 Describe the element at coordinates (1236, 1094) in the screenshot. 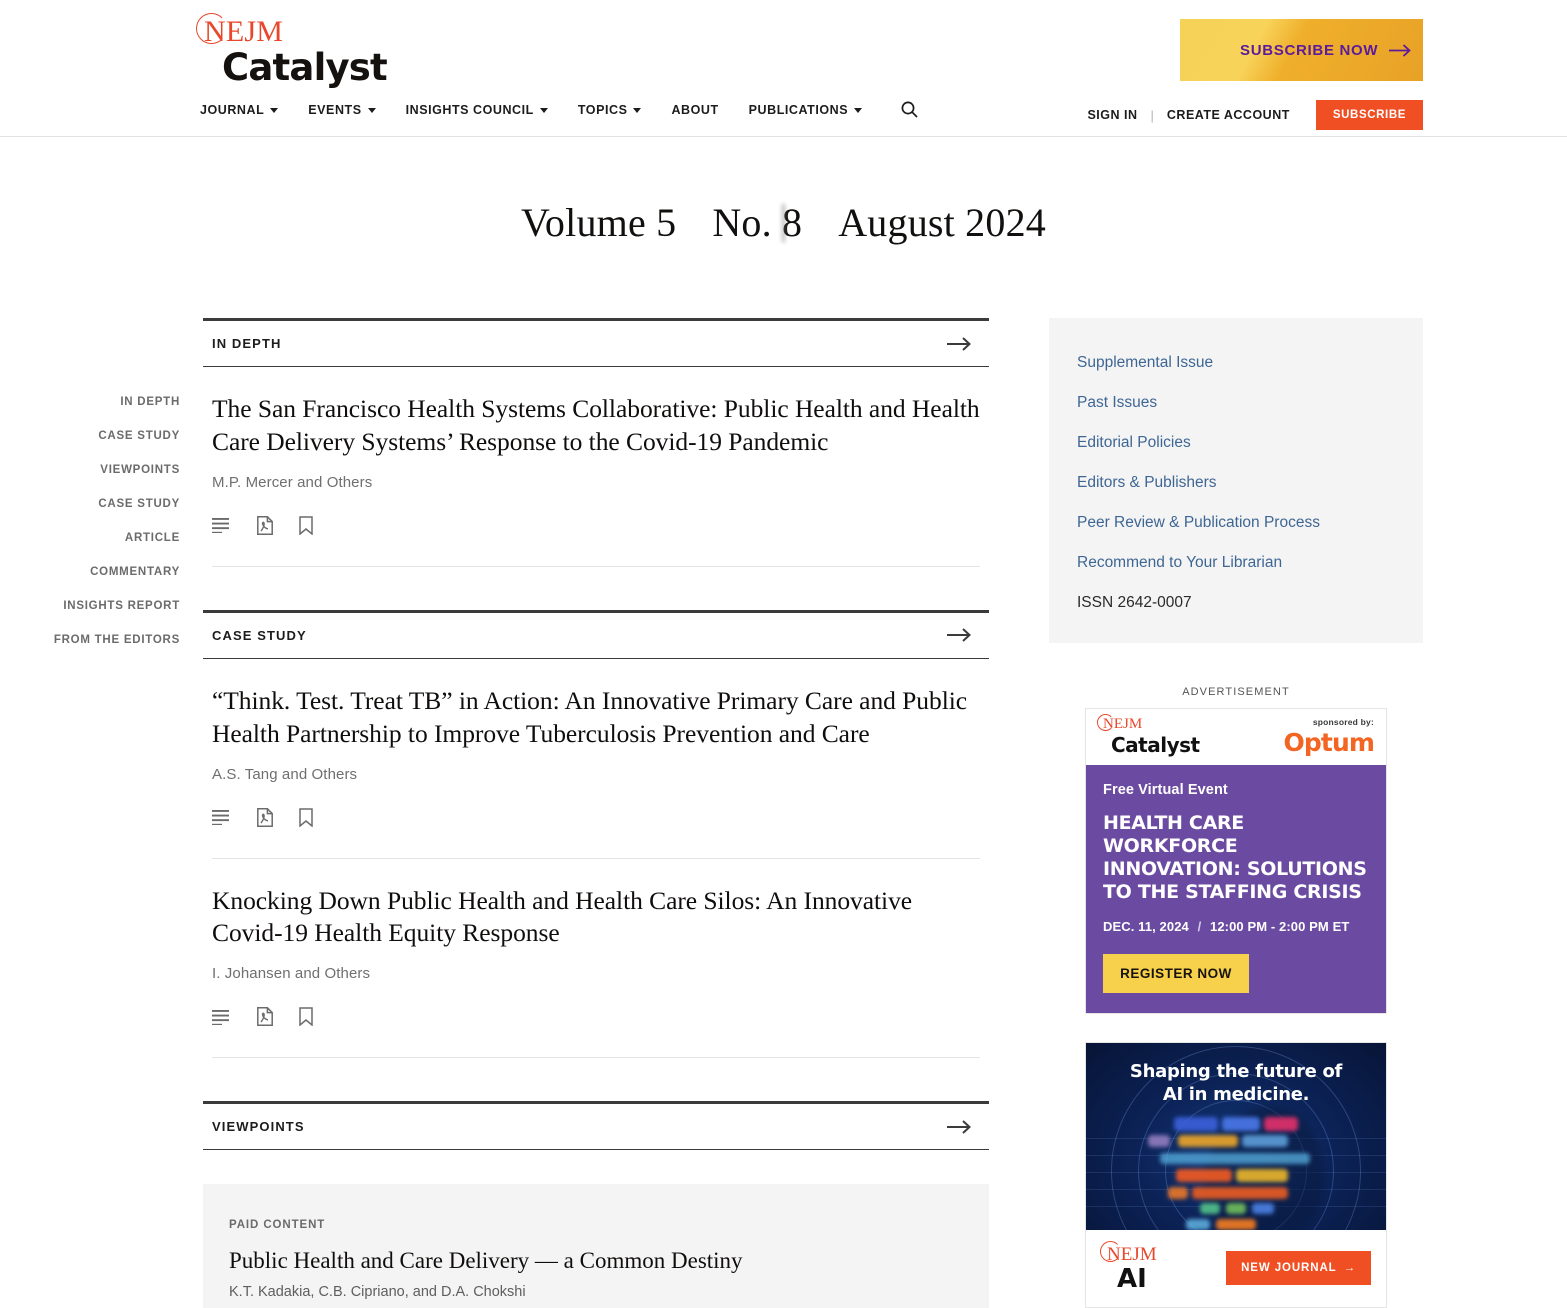

I see `ad-headline-line2: AI in medicine.` at that location.